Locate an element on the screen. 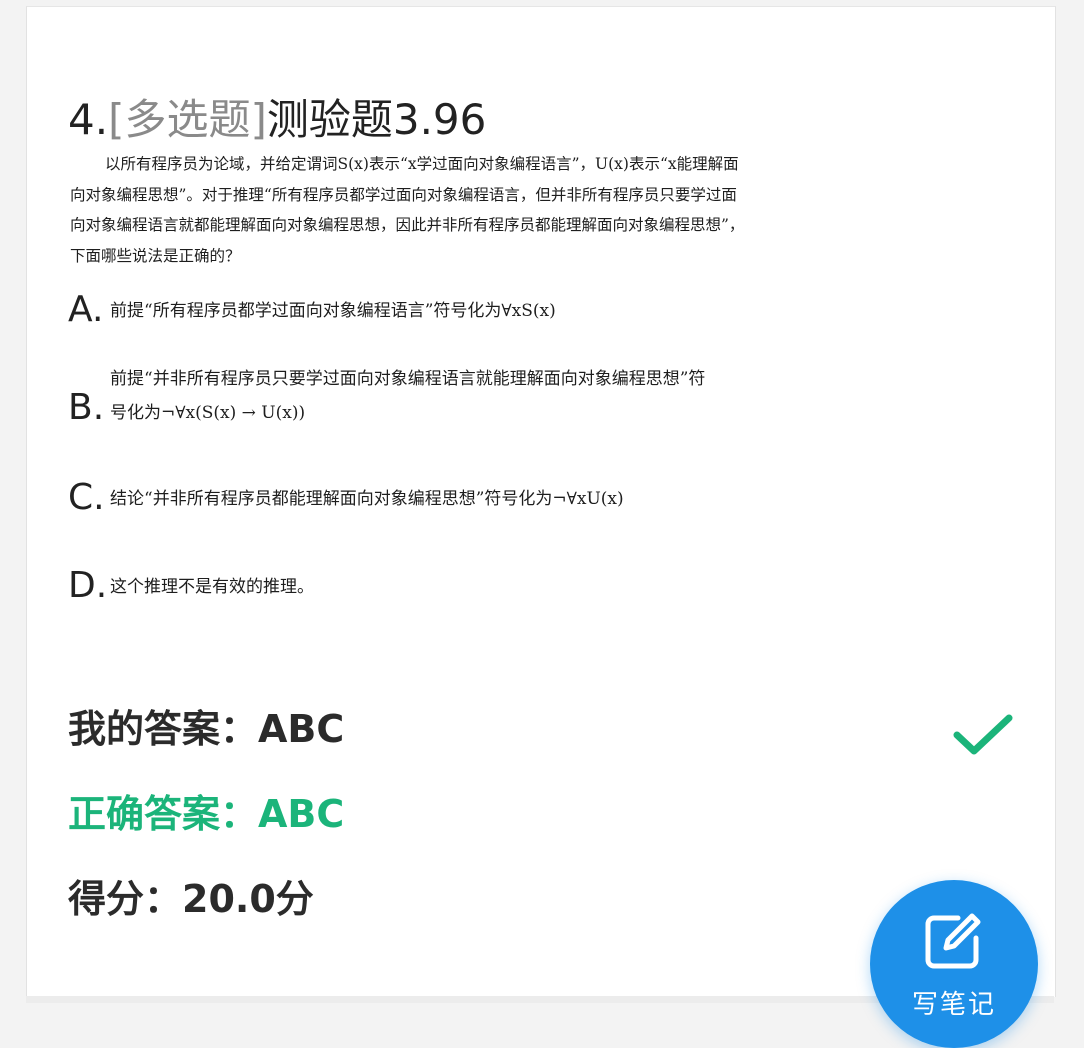 The width and height of the screenshot is (1084, 1048). score: 得分：20.0分 is located at coordinates (191, 899).